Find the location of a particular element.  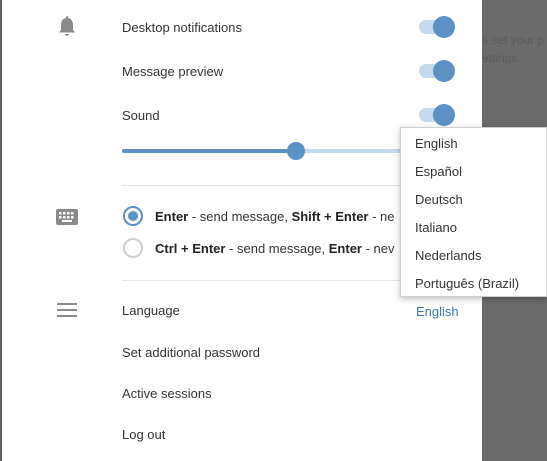

bell-icon is located at coordinates (67, 28).